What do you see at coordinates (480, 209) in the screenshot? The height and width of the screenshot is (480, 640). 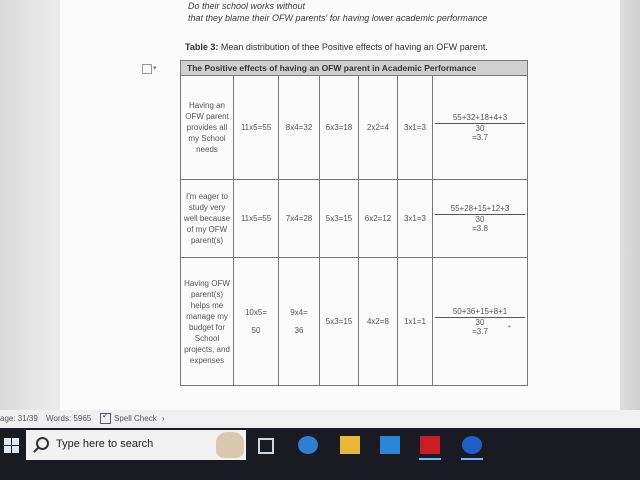 I see `mean-numerator: 55+28+15+12+3` at bounding box center [480, 209].